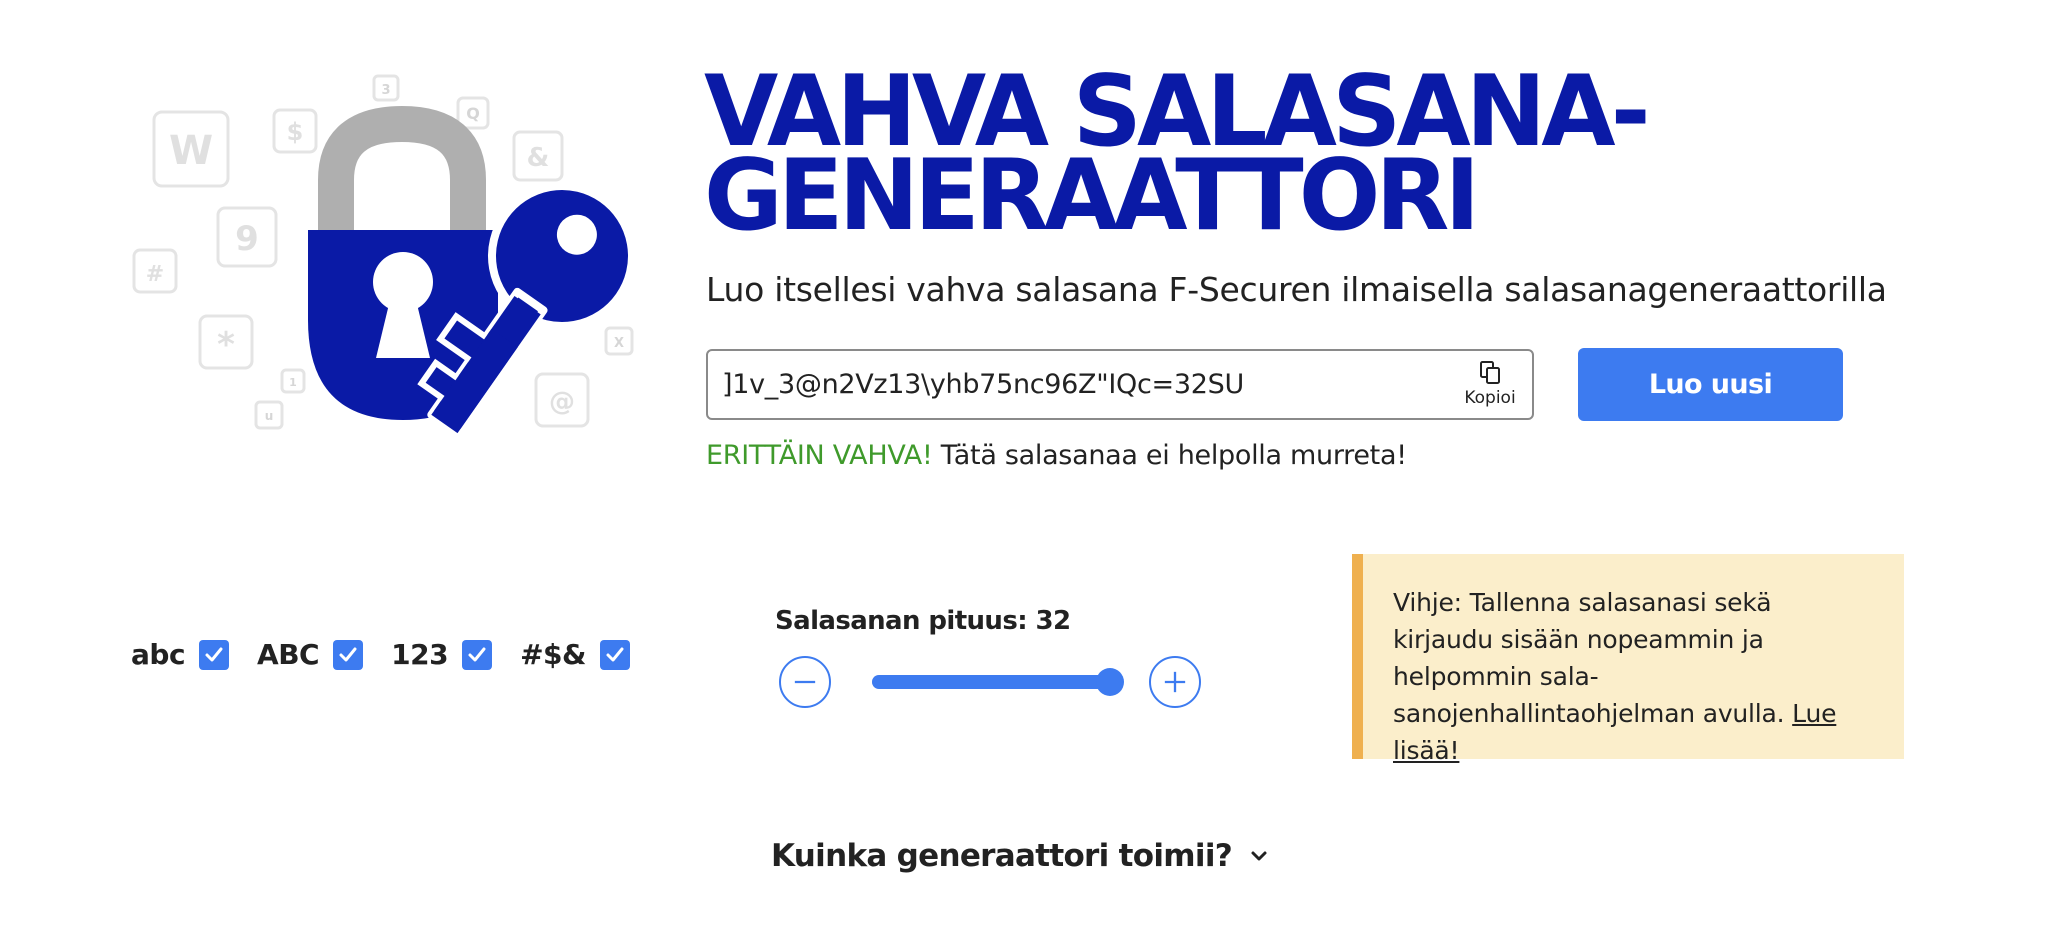 Image resolution: width=2048 pixels, height=949 pixels. I want to click on checkbox-numbers, so click(477, 654).